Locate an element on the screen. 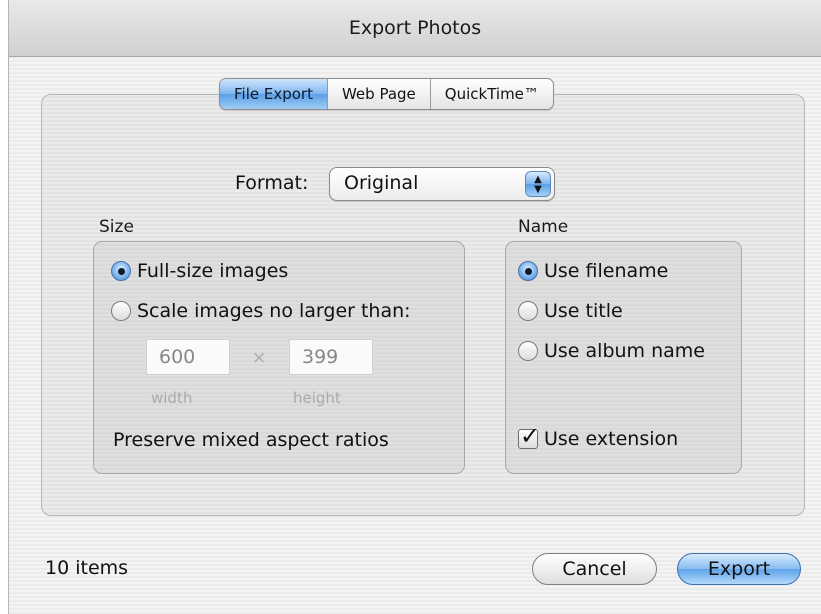 The width and height of the screenshot is (821, 614). window-title: Export Photos is located at coordinates (415, 28).